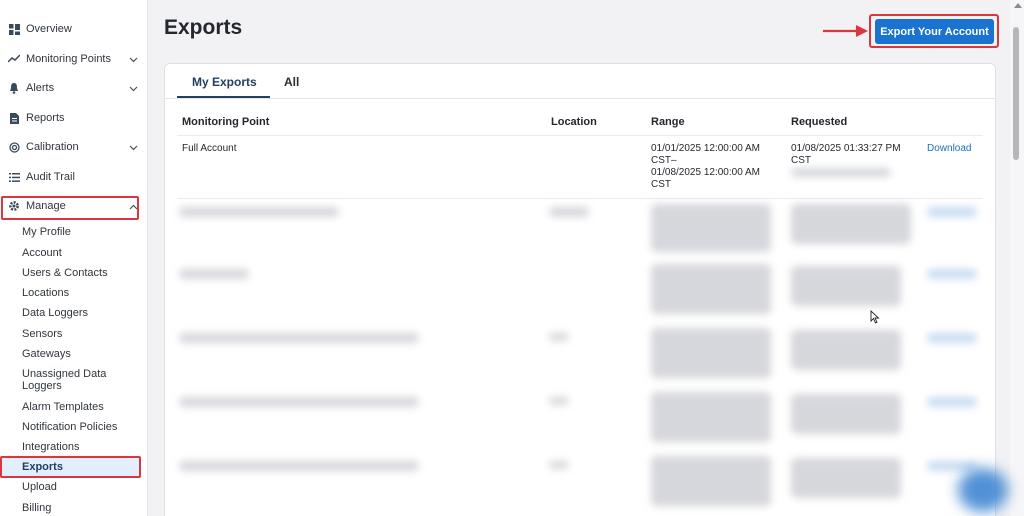 This screenshot has height=516, width=1024. I want to click on sidebar-item-label: Alerts, so click(40, 88).